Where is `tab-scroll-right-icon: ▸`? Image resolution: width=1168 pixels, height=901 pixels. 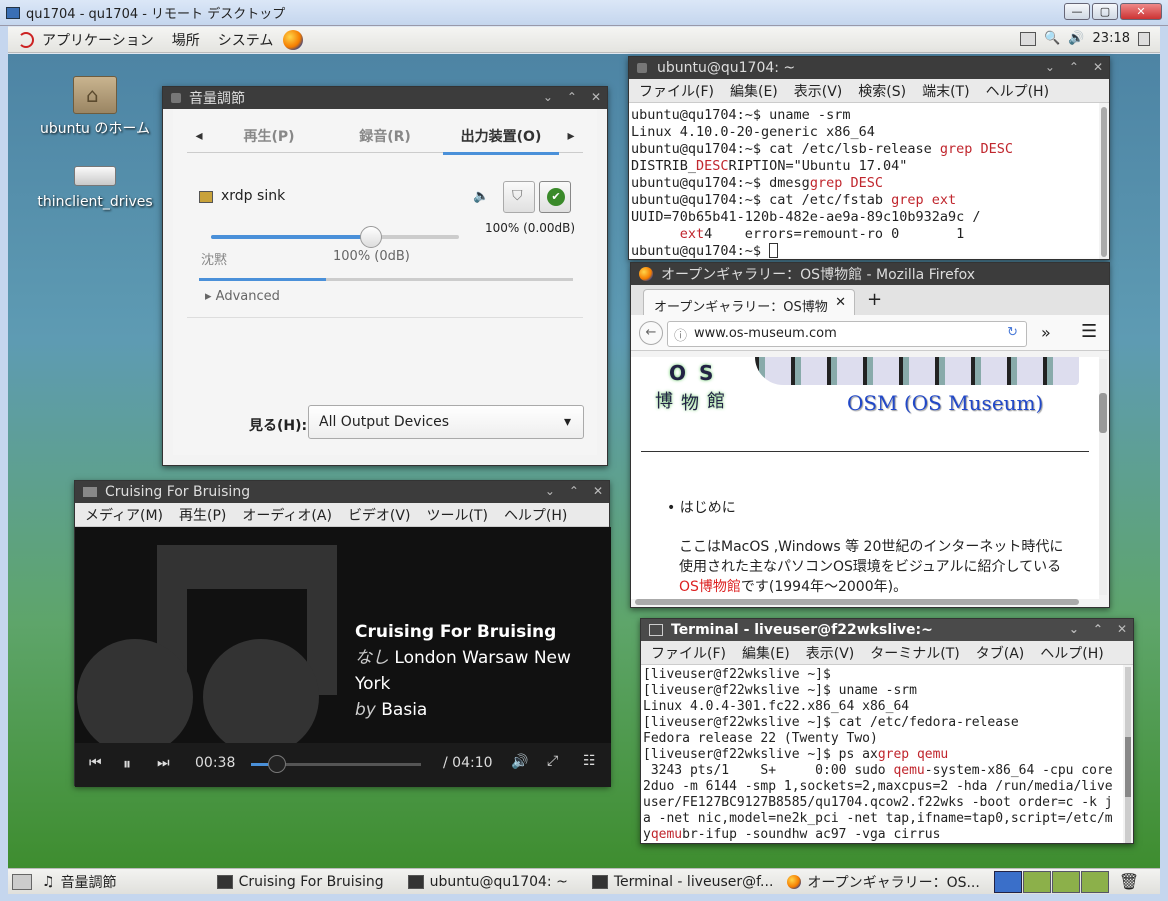 tab-scroll-right-icon: ▸ is located at coordinates (571, 136).